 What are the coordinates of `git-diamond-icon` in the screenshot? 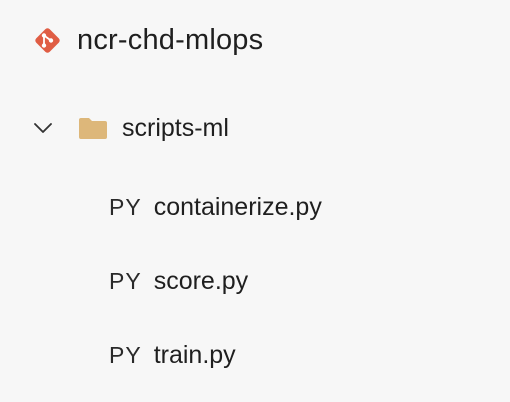 It's located at (47, 40).